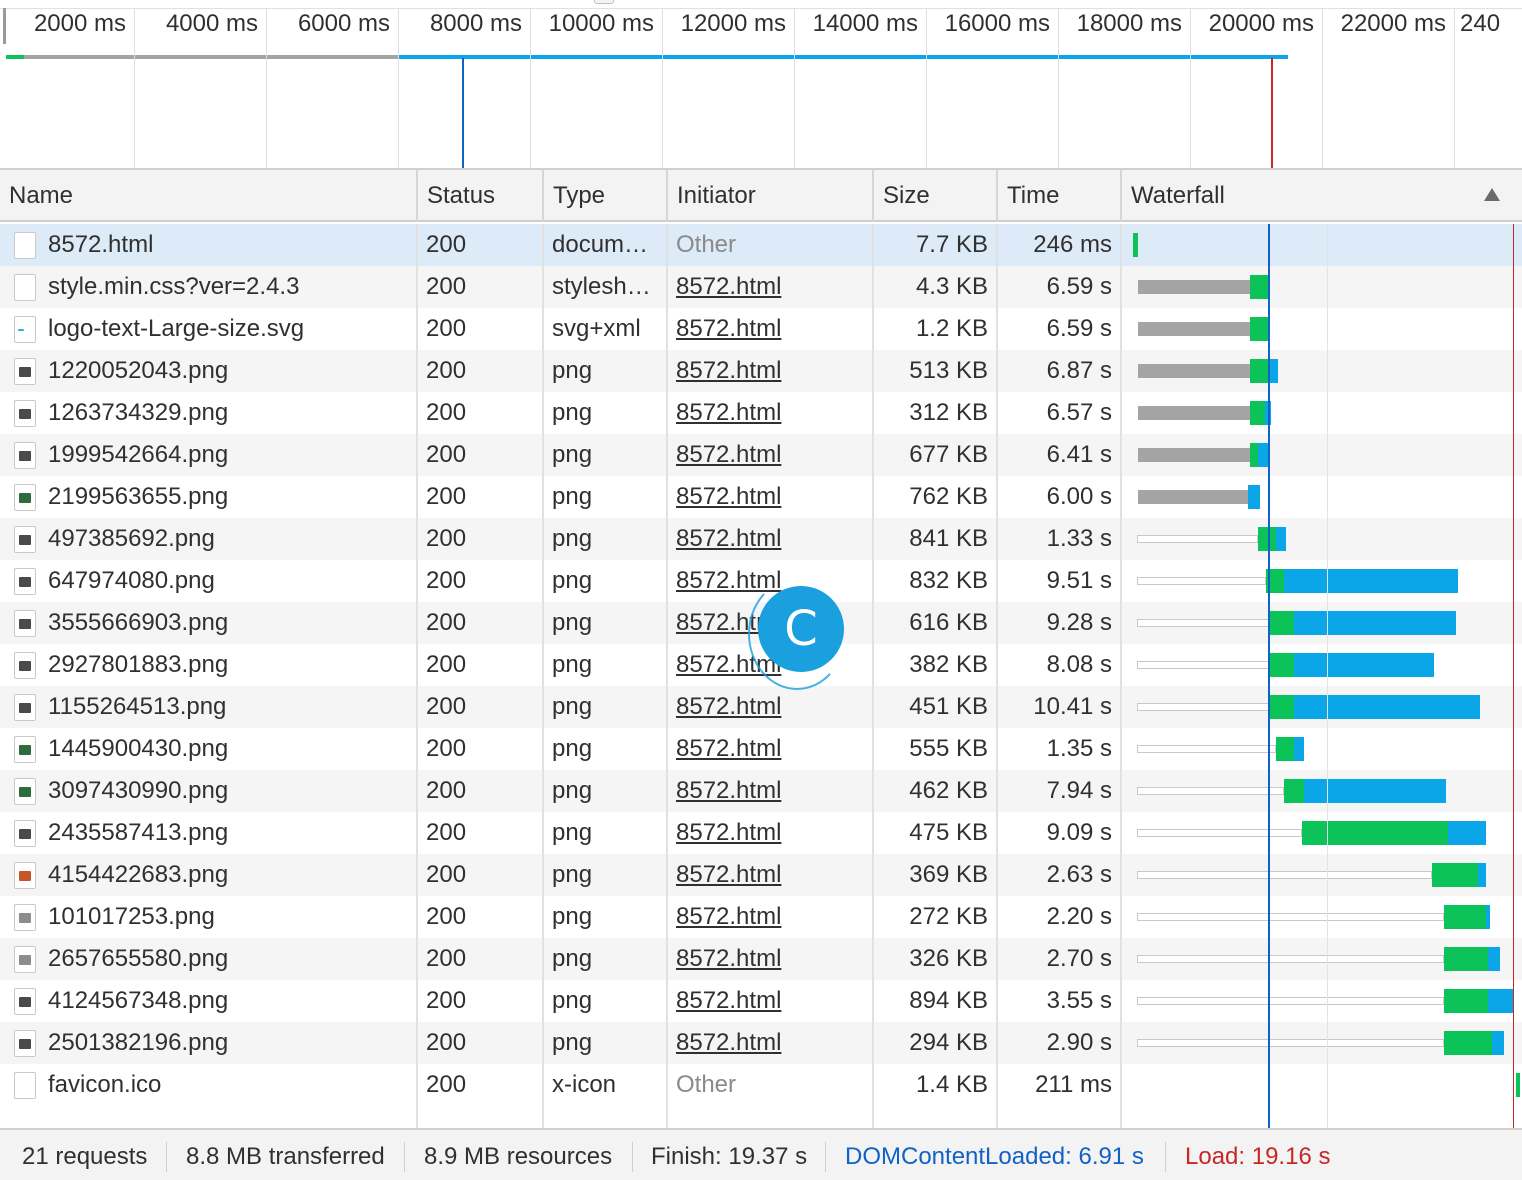 The image size is (1522, 1180). I want to click on request-name: 1999542664.png, so click(231, 455).